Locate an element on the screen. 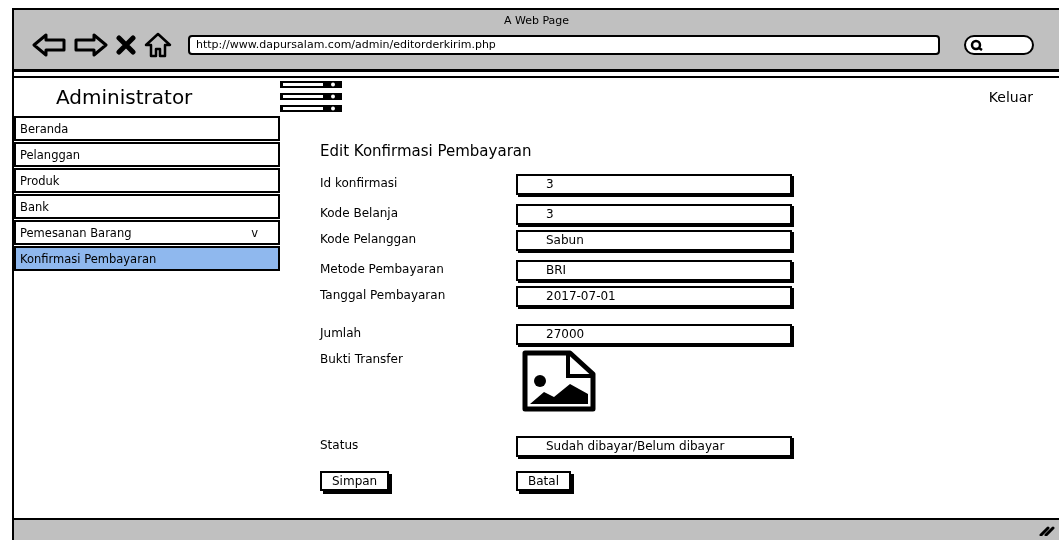  close-icon is located at coordinates (126, 45).